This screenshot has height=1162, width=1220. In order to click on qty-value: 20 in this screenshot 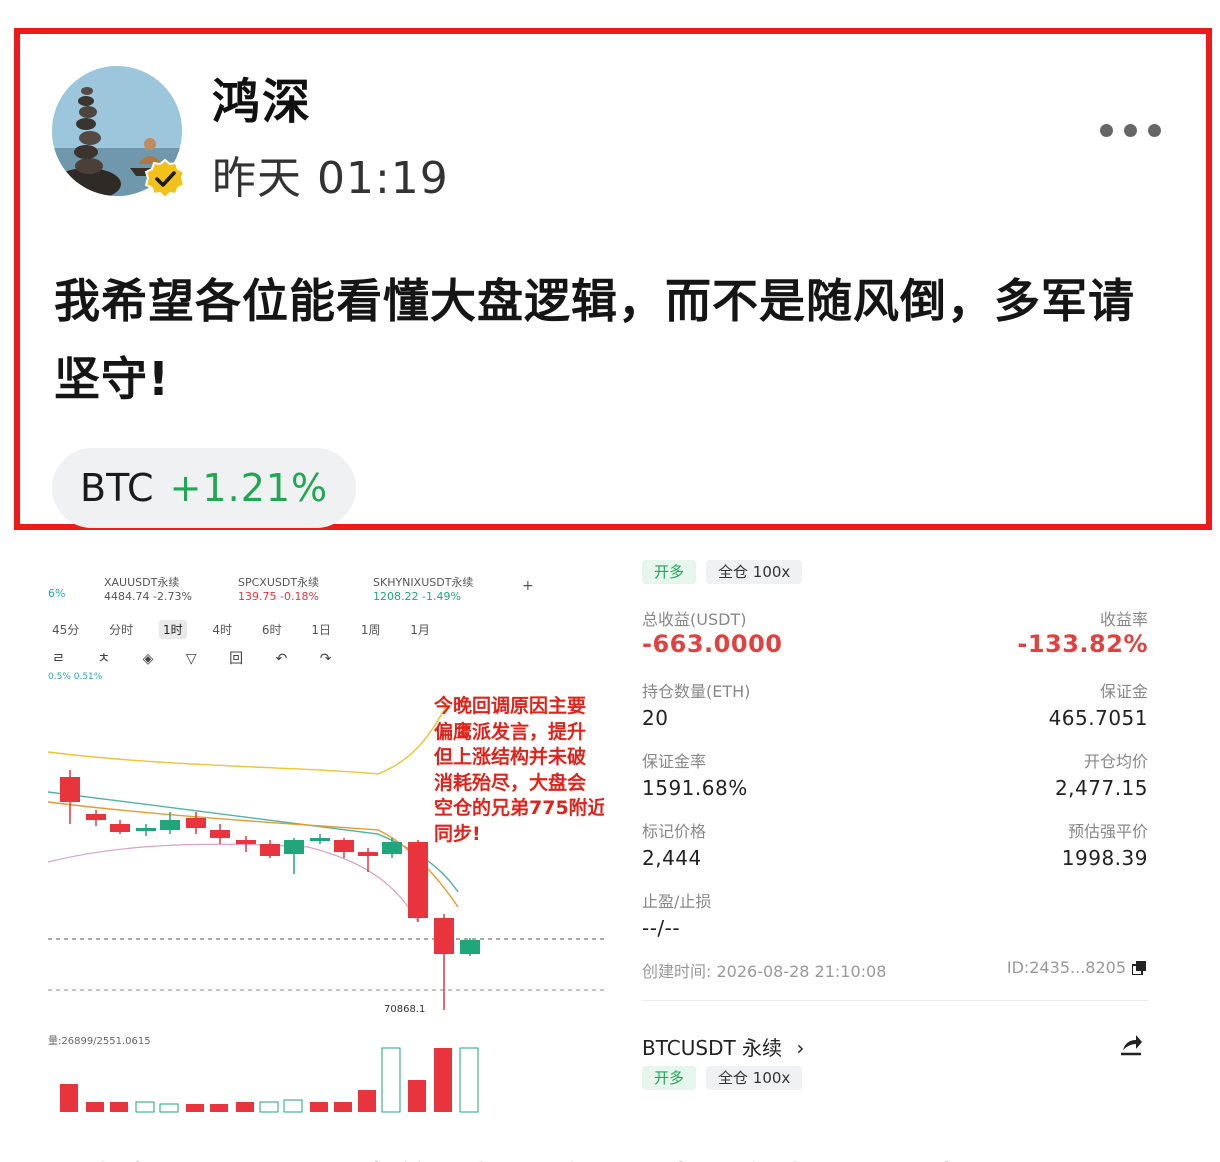, I will do `click(655, 718)`.